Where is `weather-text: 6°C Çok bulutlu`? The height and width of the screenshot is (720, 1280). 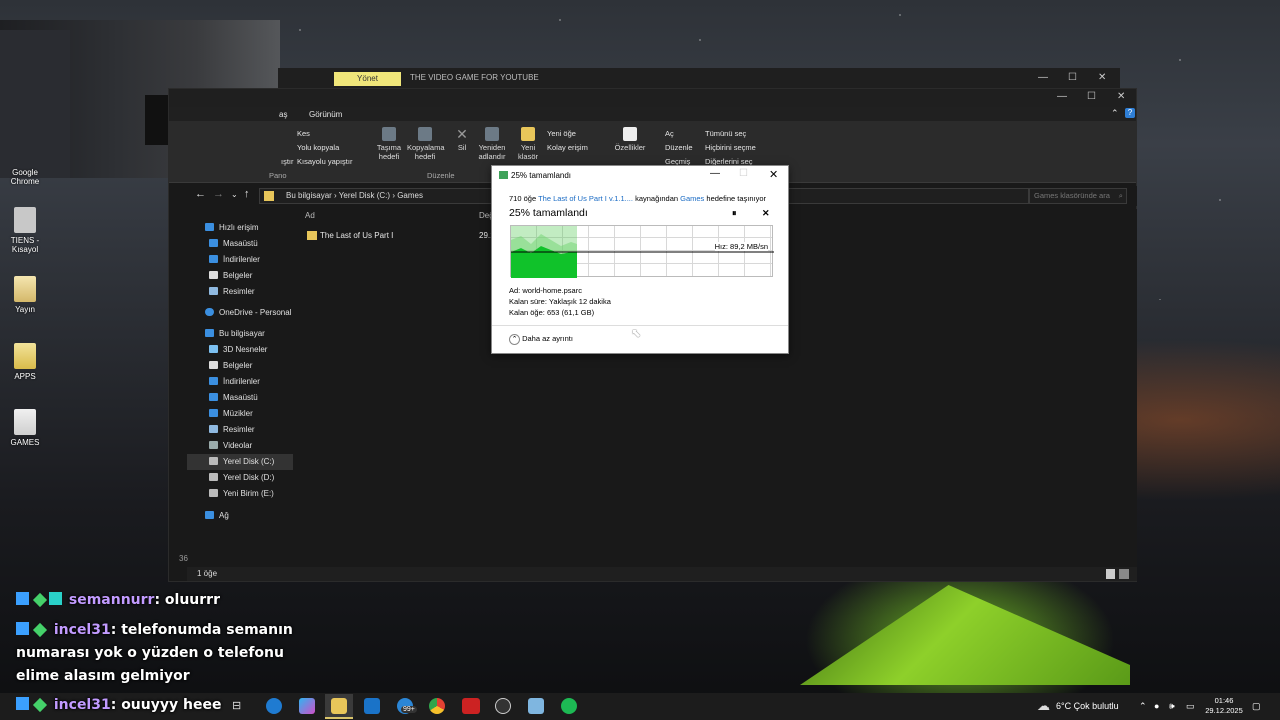
weather-text: 6°C Çok bulutlu is located at coordinates (1087, 706).